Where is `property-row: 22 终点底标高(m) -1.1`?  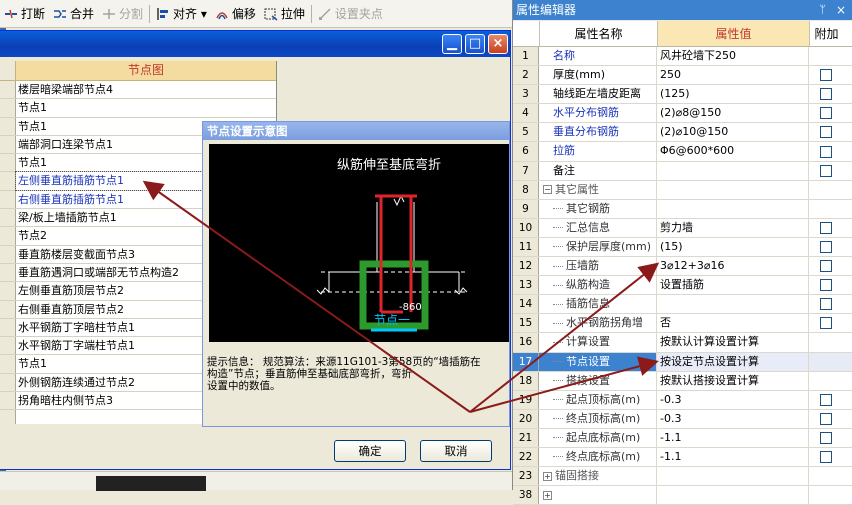 property-row: 22 终点底标高(m) -1.1 is located at coordinates (682, 457).